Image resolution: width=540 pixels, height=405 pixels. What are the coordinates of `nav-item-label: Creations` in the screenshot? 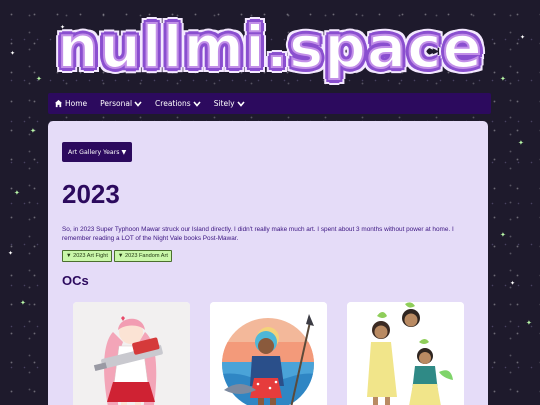 It's located at (173, 103).